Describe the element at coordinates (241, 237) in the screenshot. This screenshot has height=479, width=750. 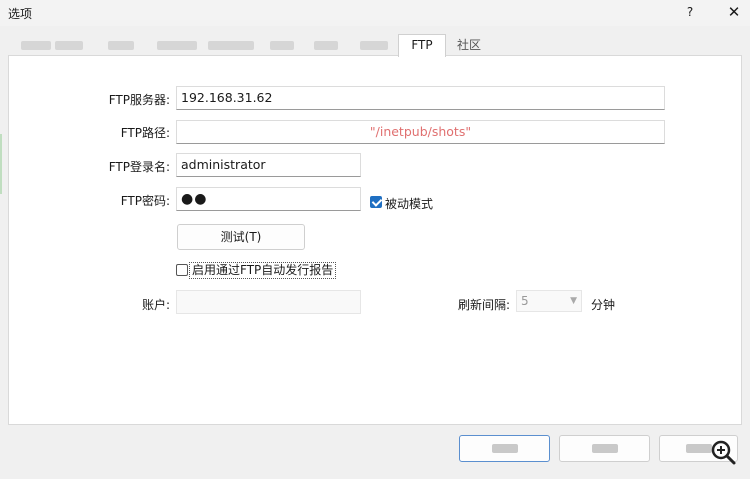
I see `test-button: 测试(T)` at that location.